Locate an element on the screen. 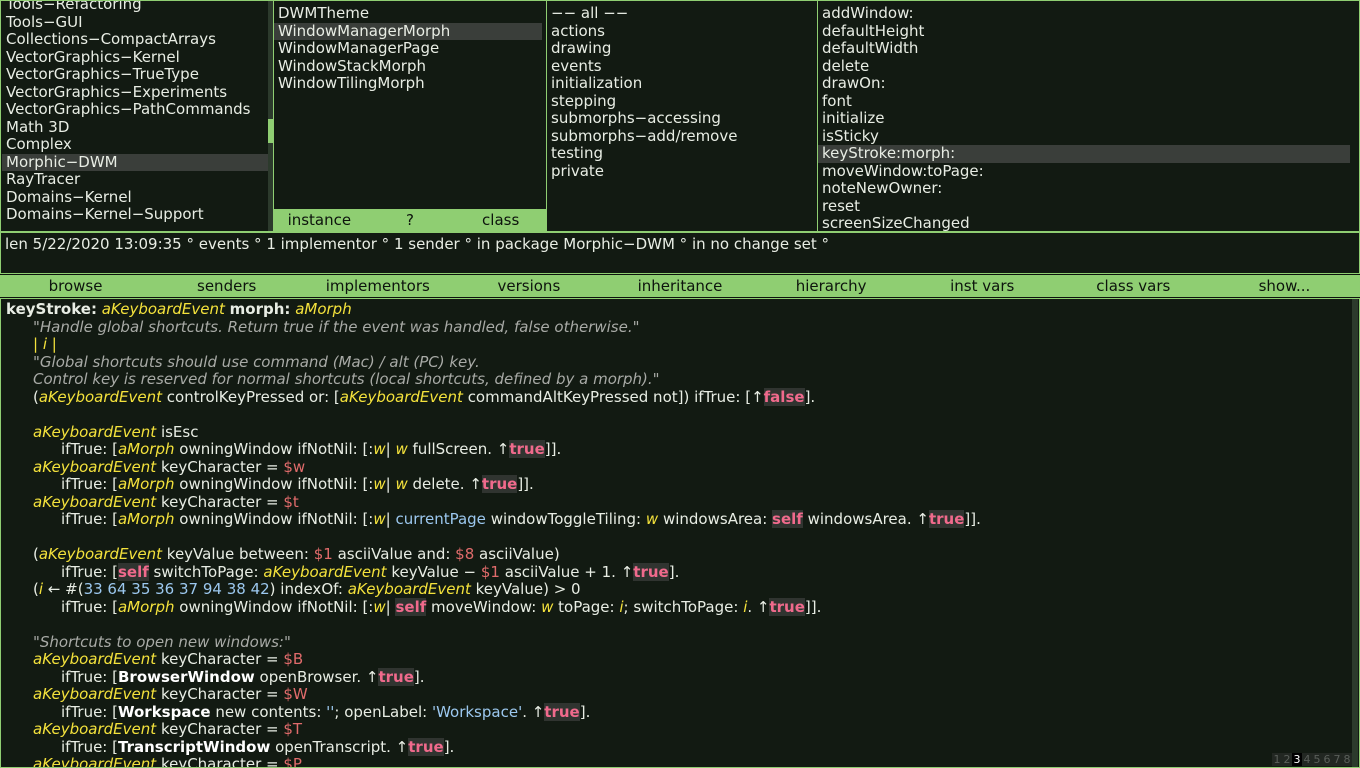 This screenshot has height=768, width=1360. protocol-list-item: −− all −− is located at coordinates (682, 13).